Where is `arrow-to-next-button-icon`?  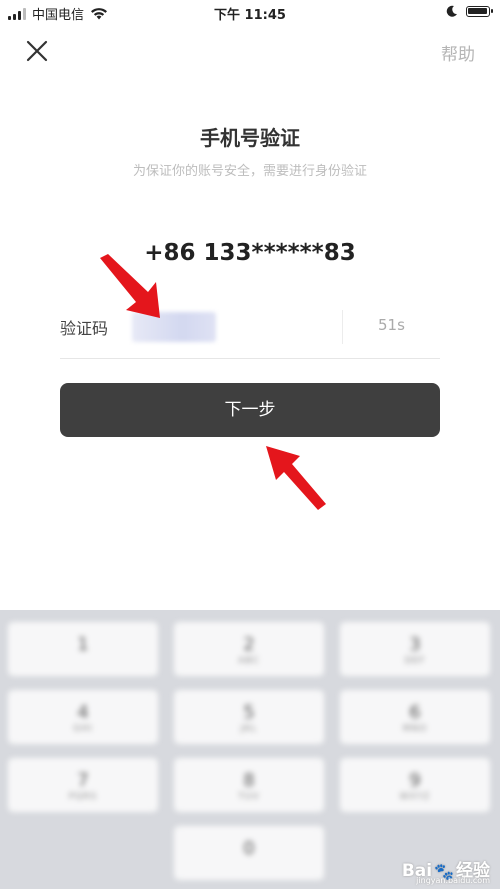
arrow-to-next-button-icon is located at coordinates (296, 478).